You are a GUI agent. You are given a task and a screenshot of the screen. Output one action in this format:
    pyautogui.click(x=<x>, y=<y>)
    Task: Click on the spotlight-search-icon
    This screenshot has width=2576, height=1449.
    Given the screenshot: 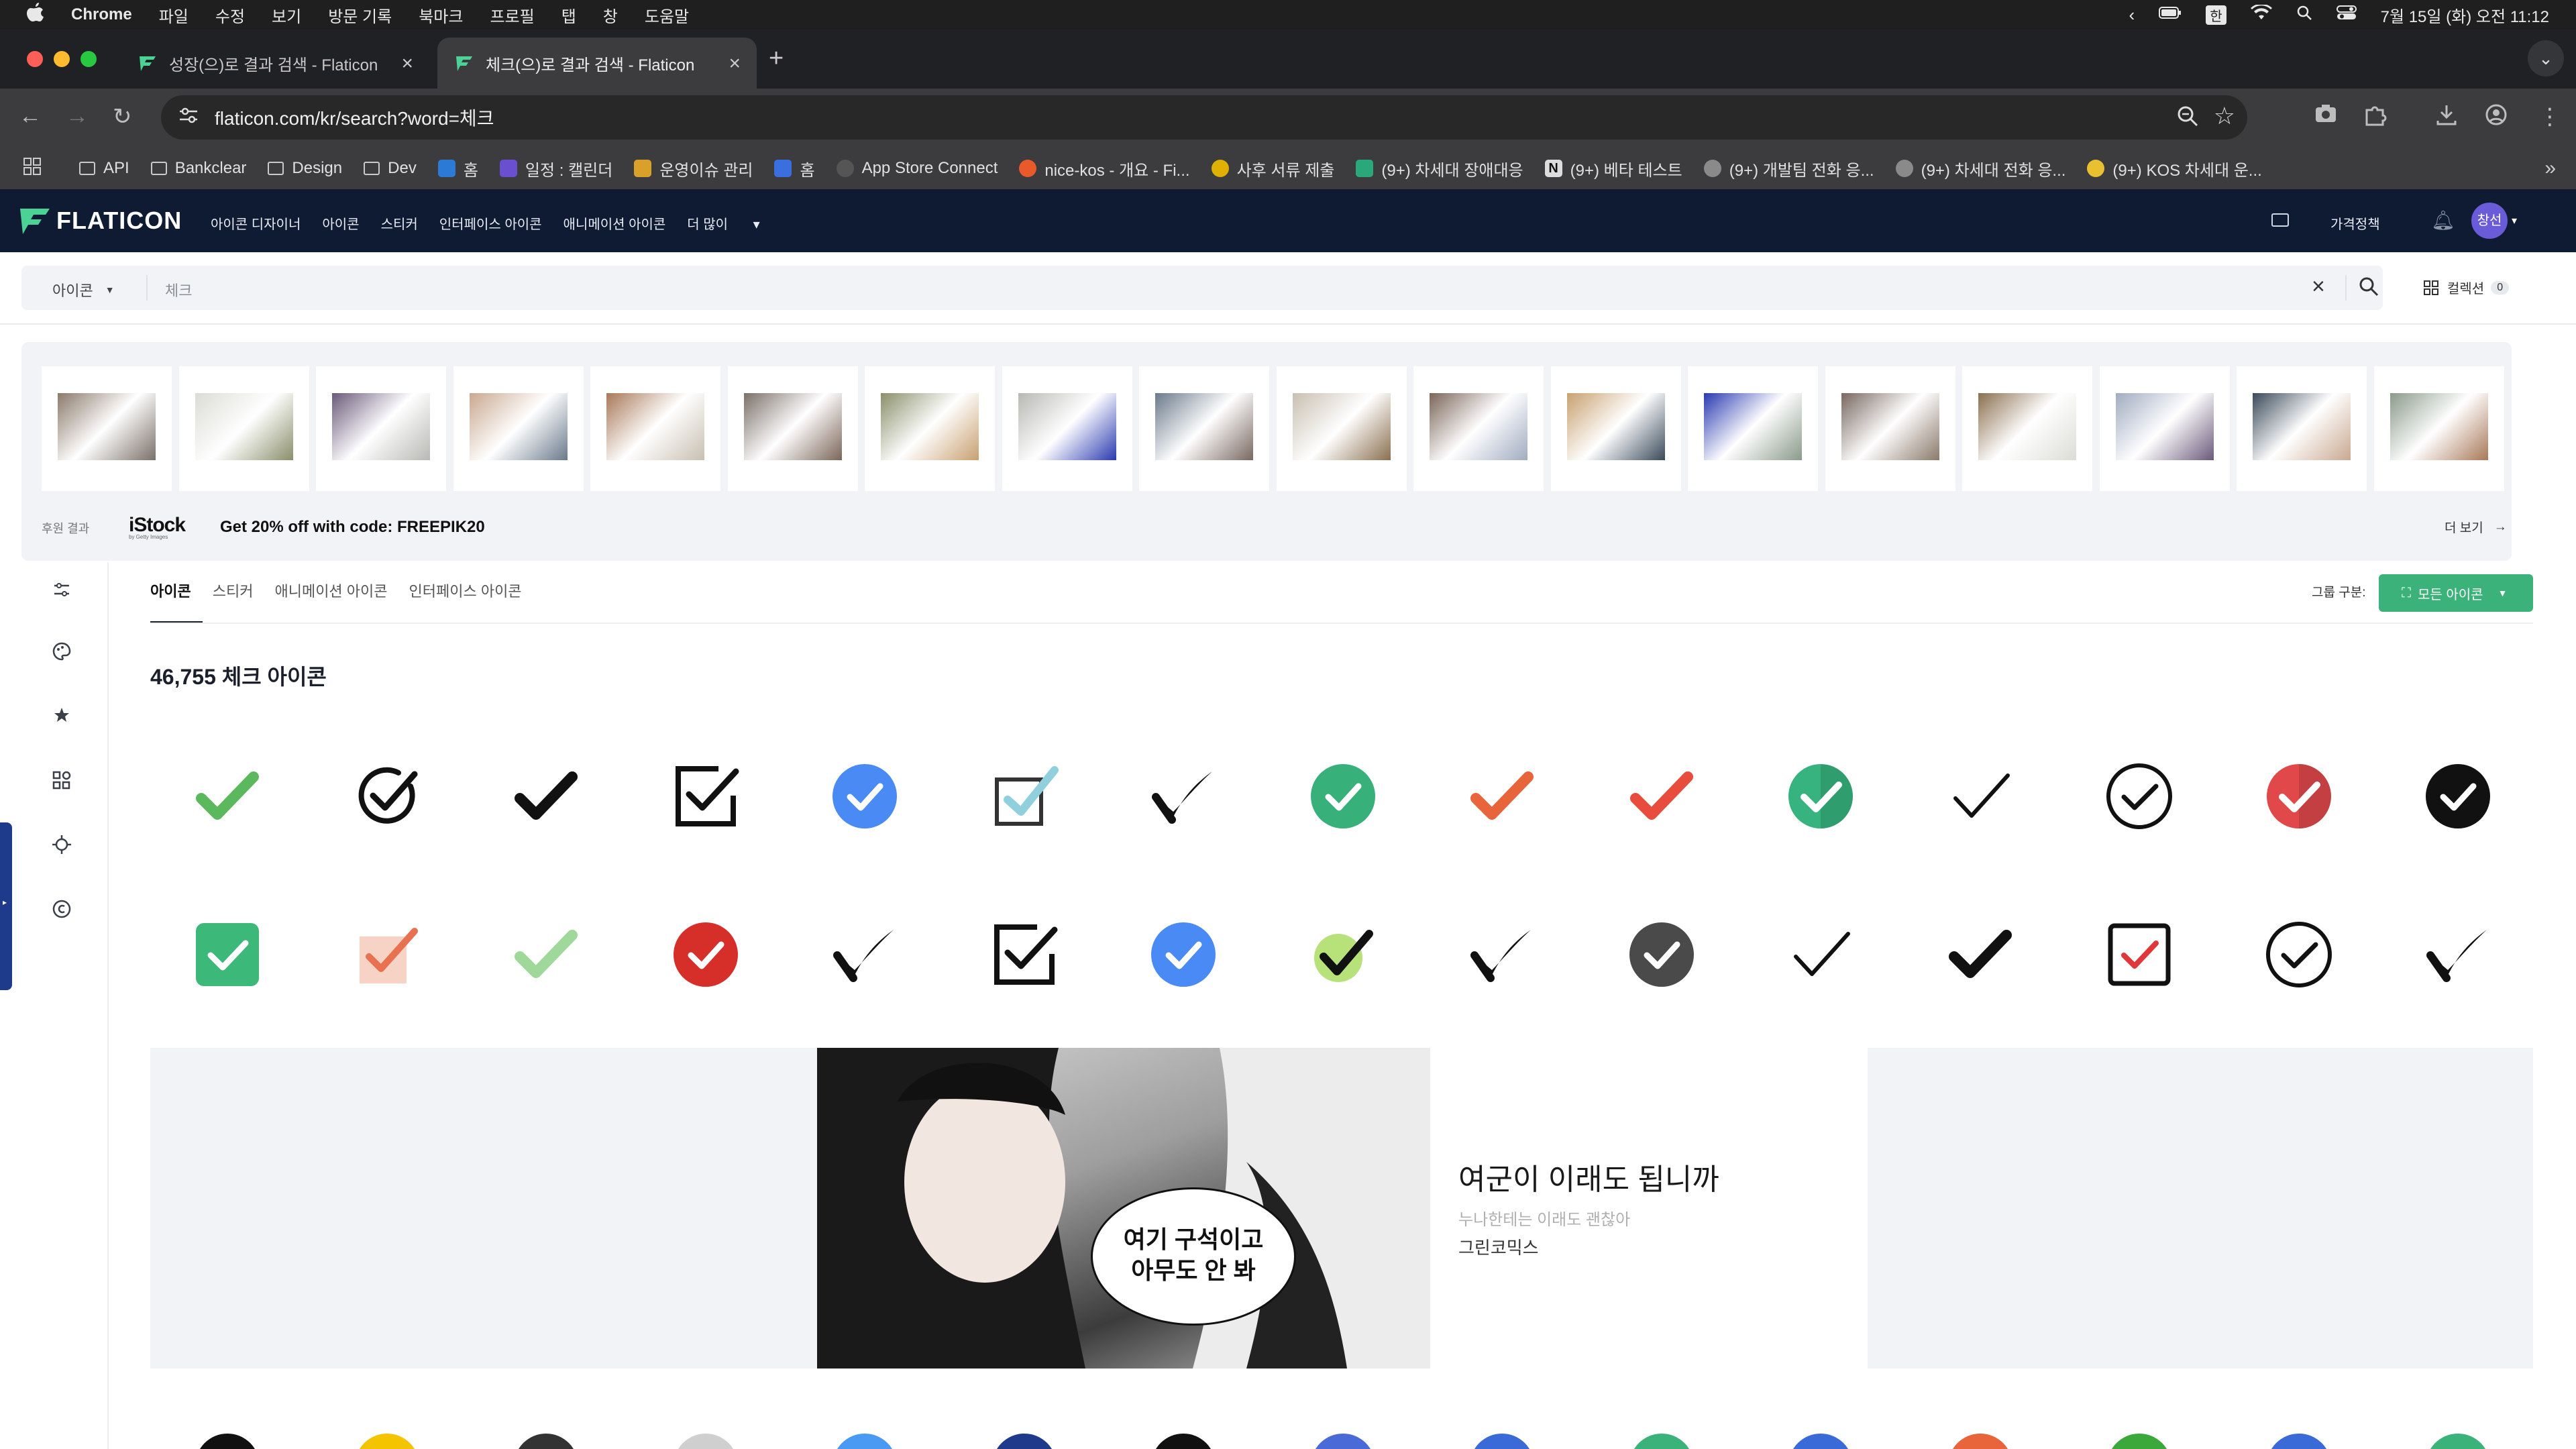 What is the action you would take?
    pyautogui.click(x=2304, y=15)
    